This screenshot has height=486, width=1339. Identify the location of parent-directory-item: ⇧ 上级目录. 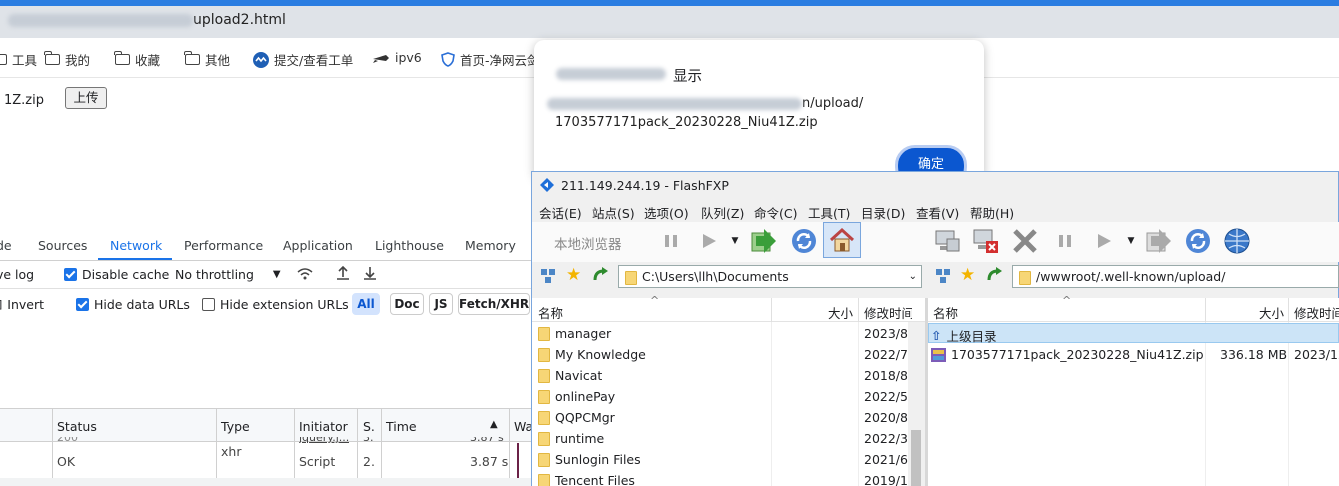
(964, 335).